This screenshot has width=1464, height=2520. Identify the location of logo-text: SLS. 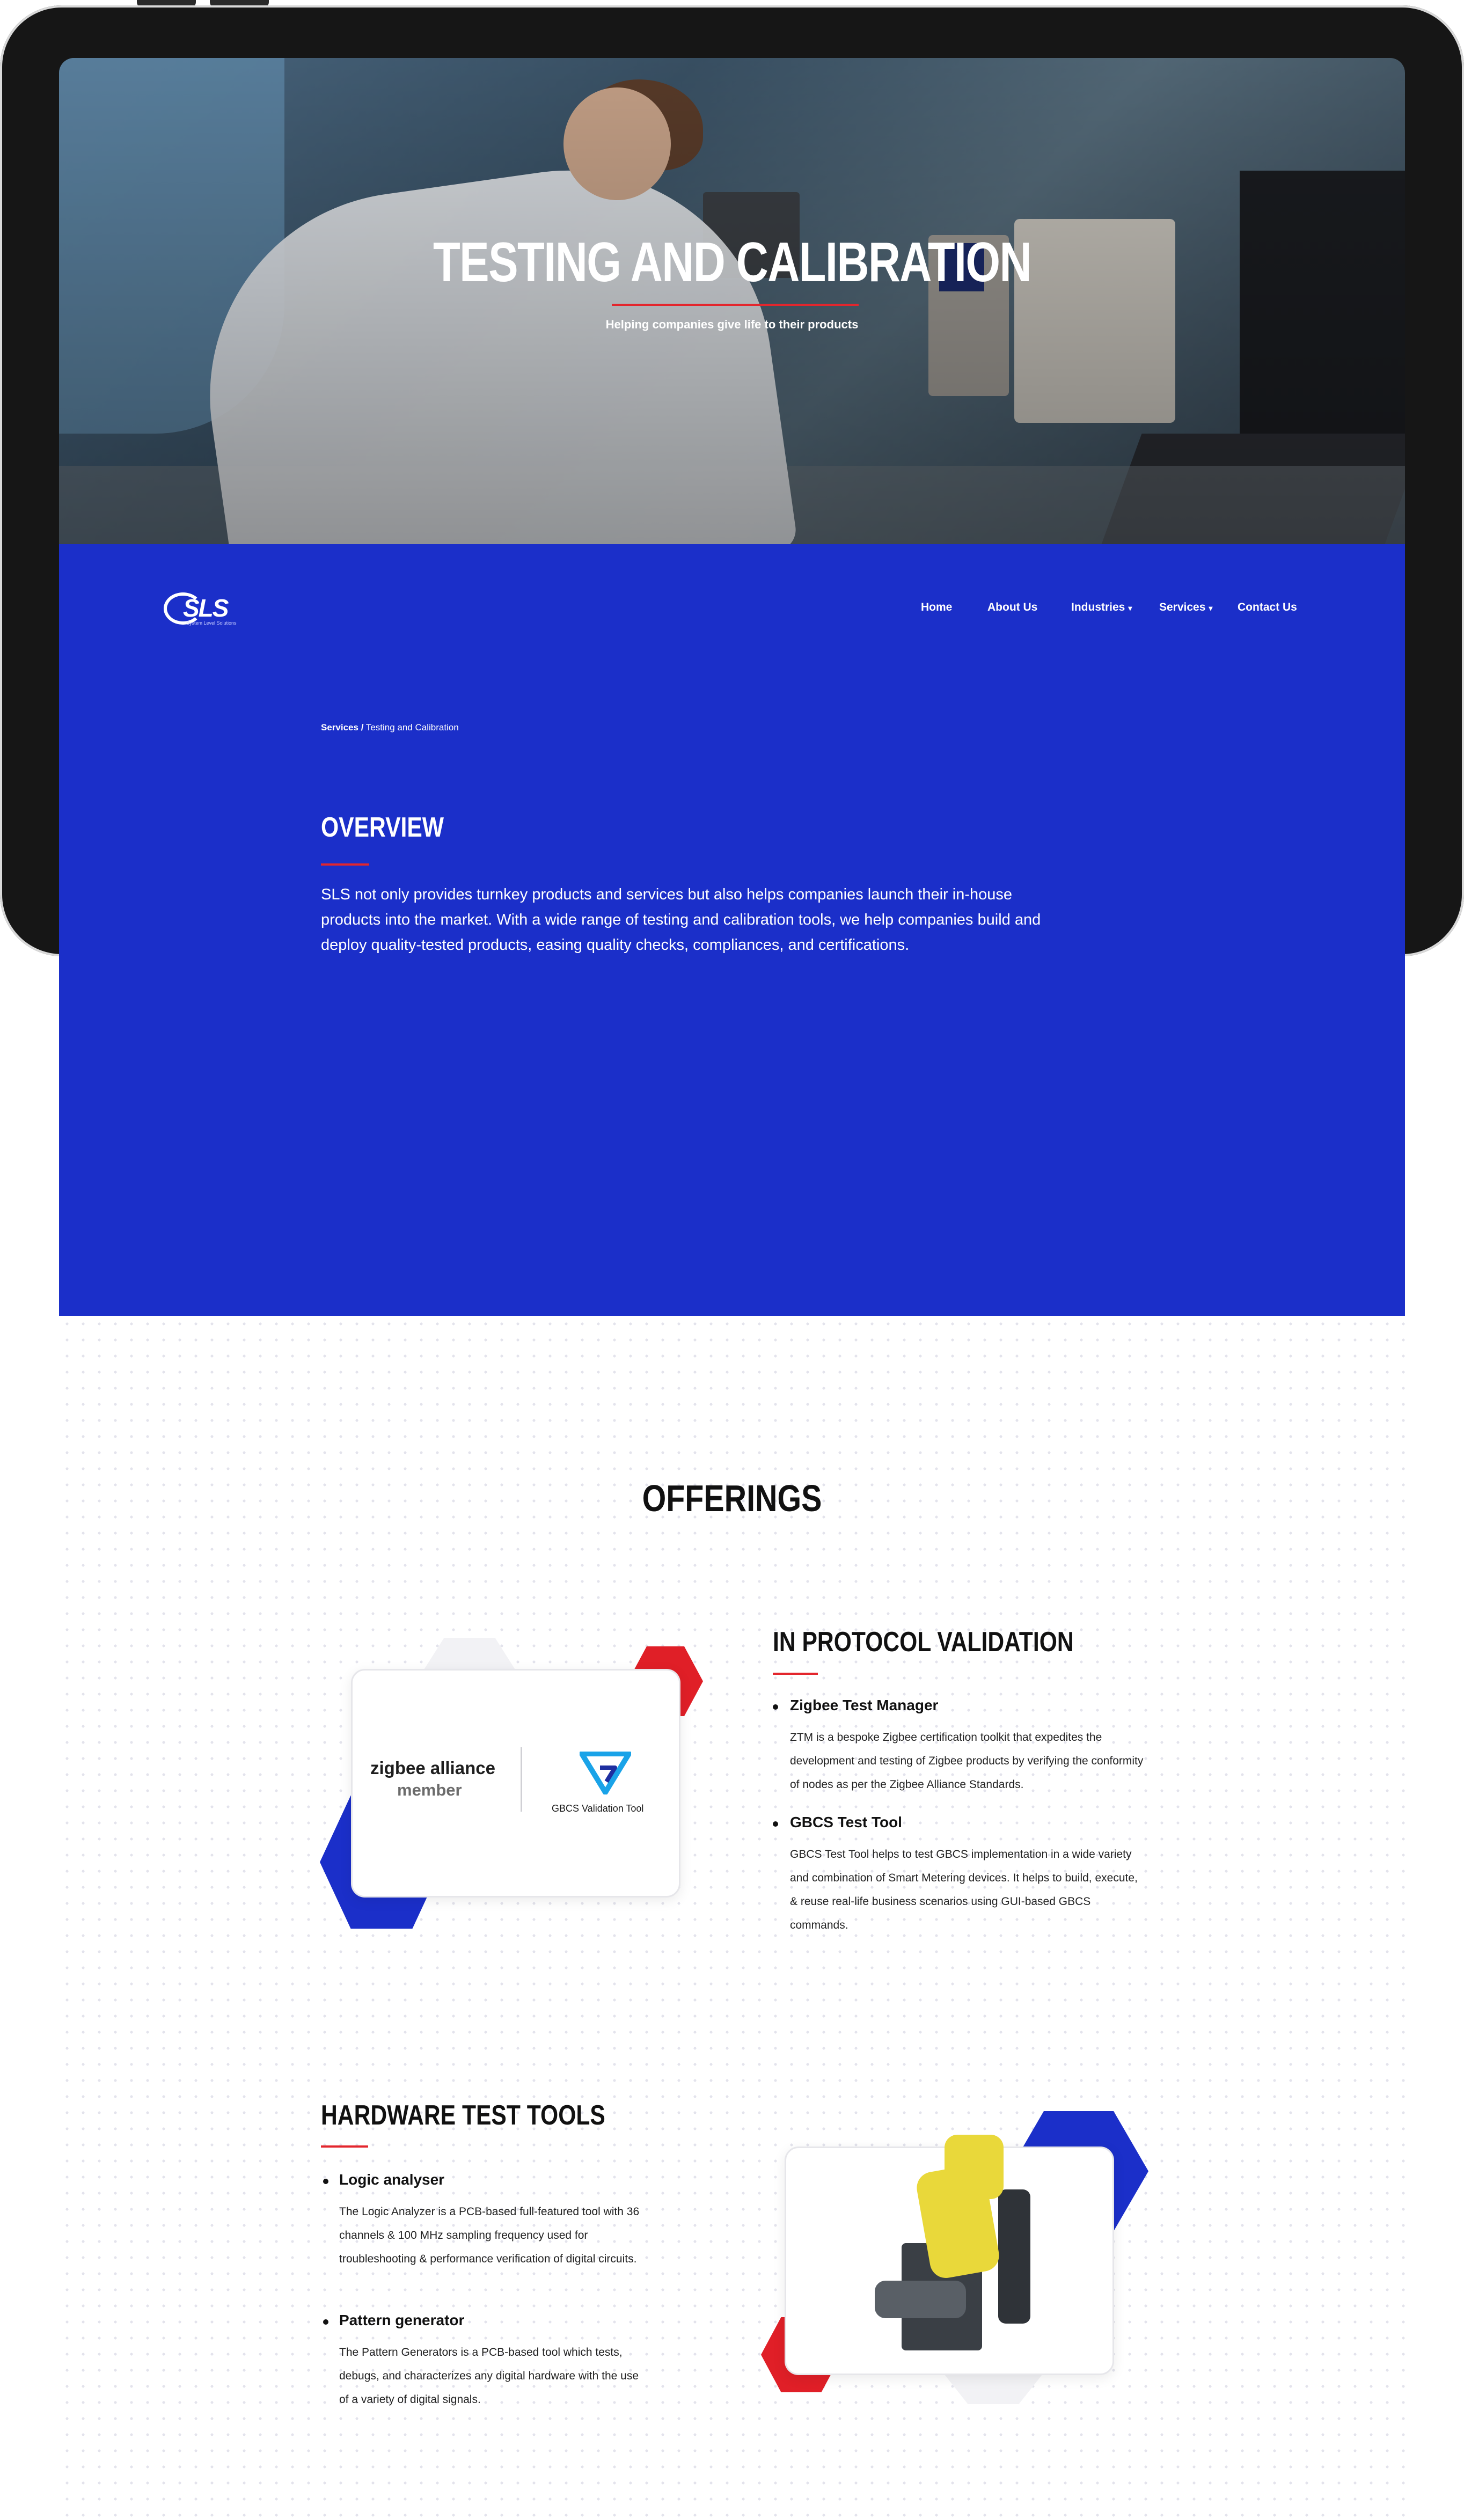
(206, 608).